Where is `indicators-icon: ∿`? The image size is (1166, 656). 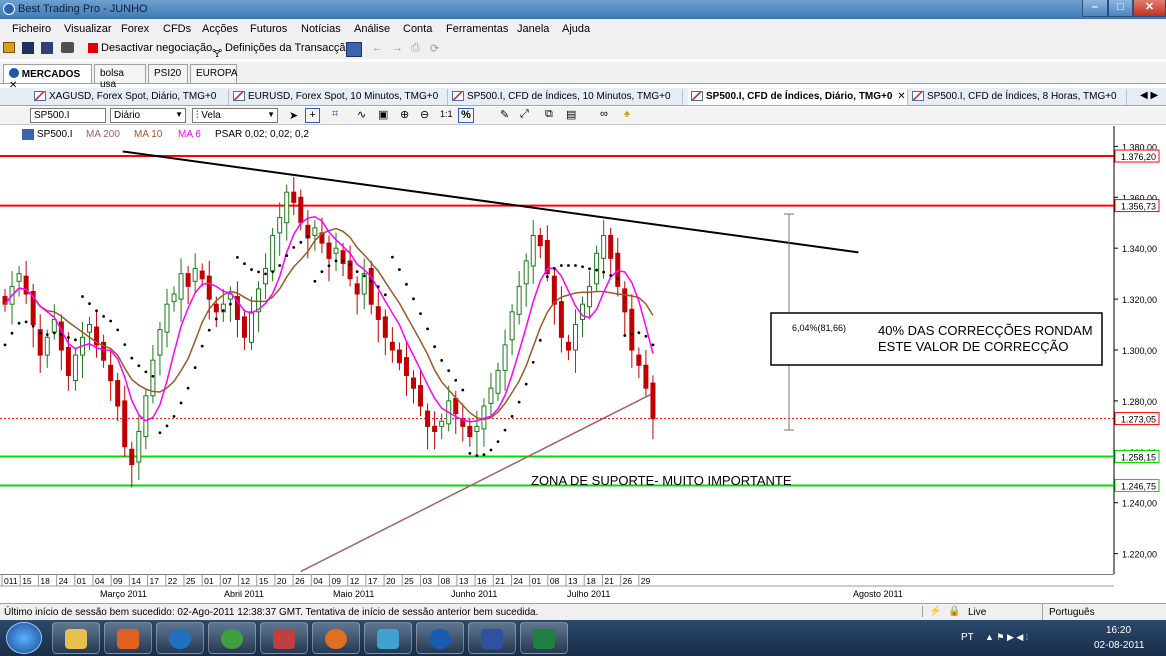
indicators-icon: ∿ is located at coordinates (361, 114).